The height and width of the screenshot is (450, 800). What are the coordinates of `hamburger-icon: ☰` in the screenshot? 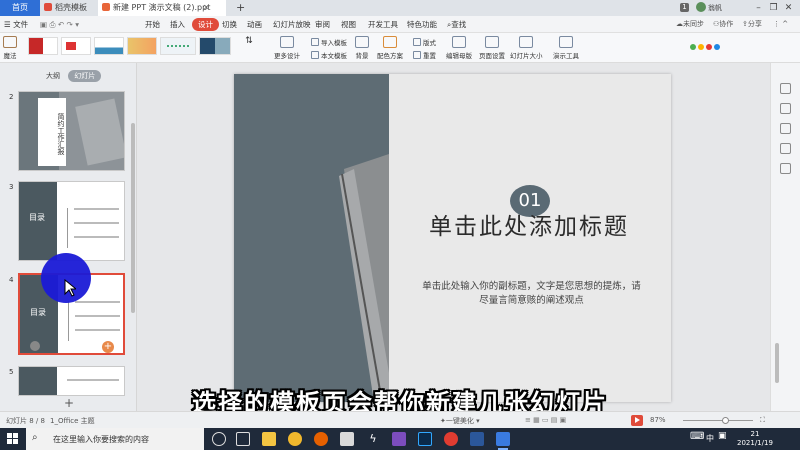 It's located at (9, 24).